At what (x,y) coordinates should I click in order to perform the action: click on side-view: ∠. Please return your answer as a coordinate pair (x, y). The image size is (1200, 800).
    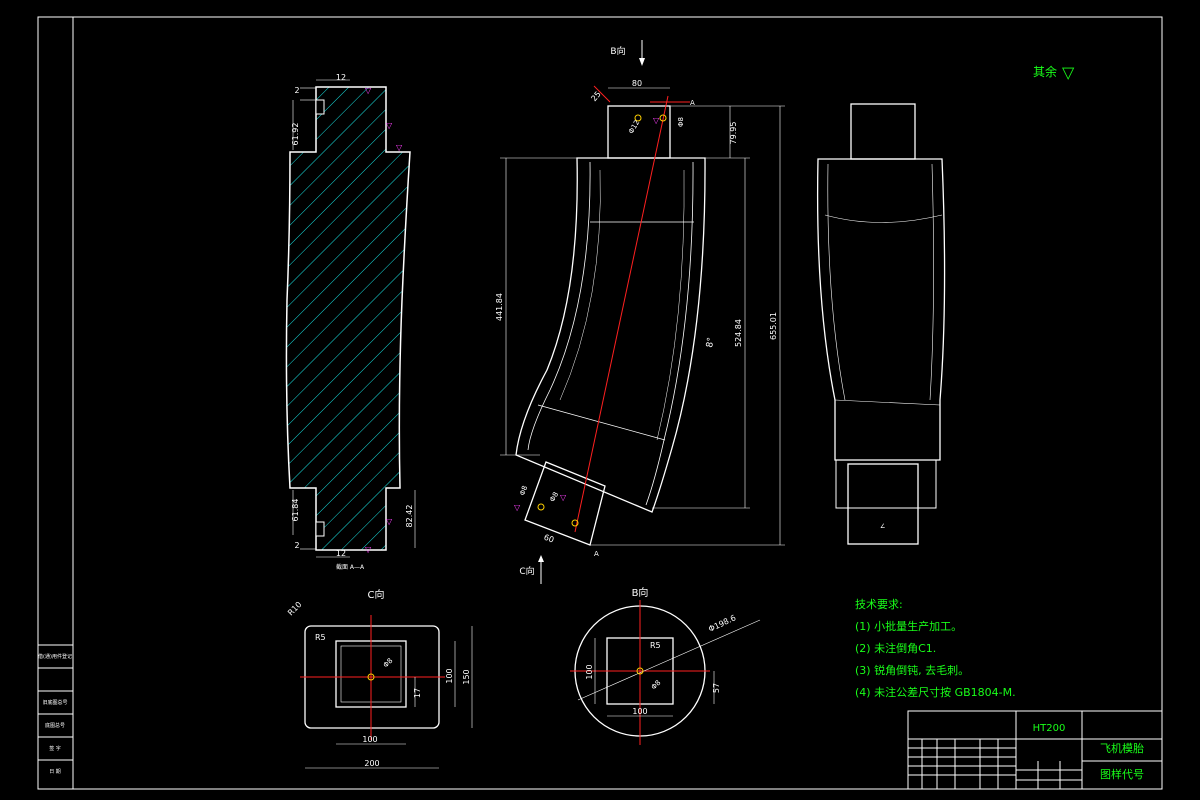
    Looking at the image, I should click on (881, 324).